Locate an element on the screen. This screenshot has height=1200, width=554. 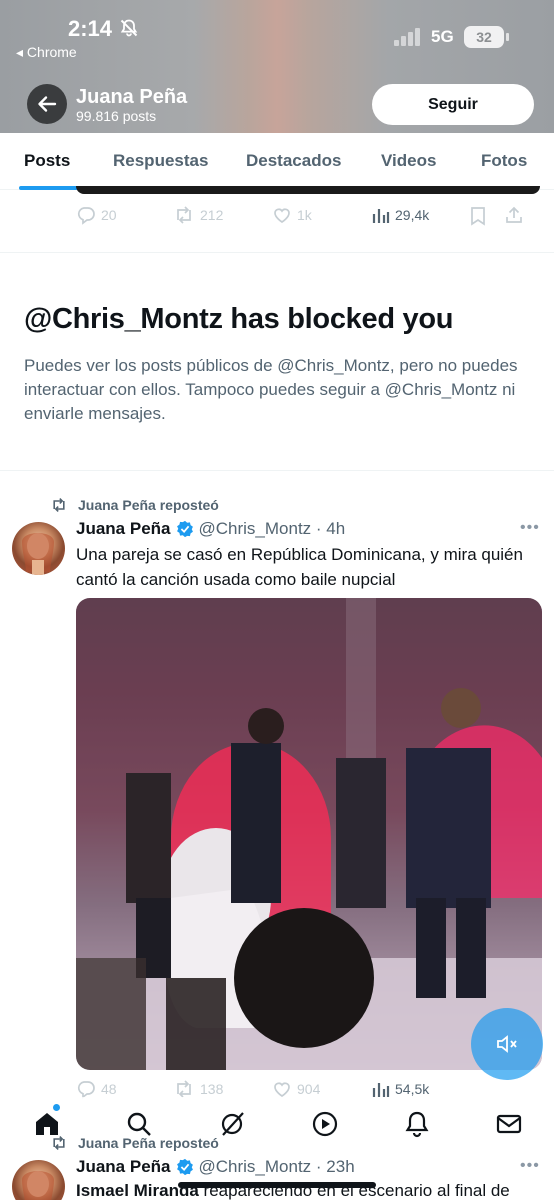
previous-tweet-actions: 20 212 1k 29,4k is located at coordinates (299, 217).